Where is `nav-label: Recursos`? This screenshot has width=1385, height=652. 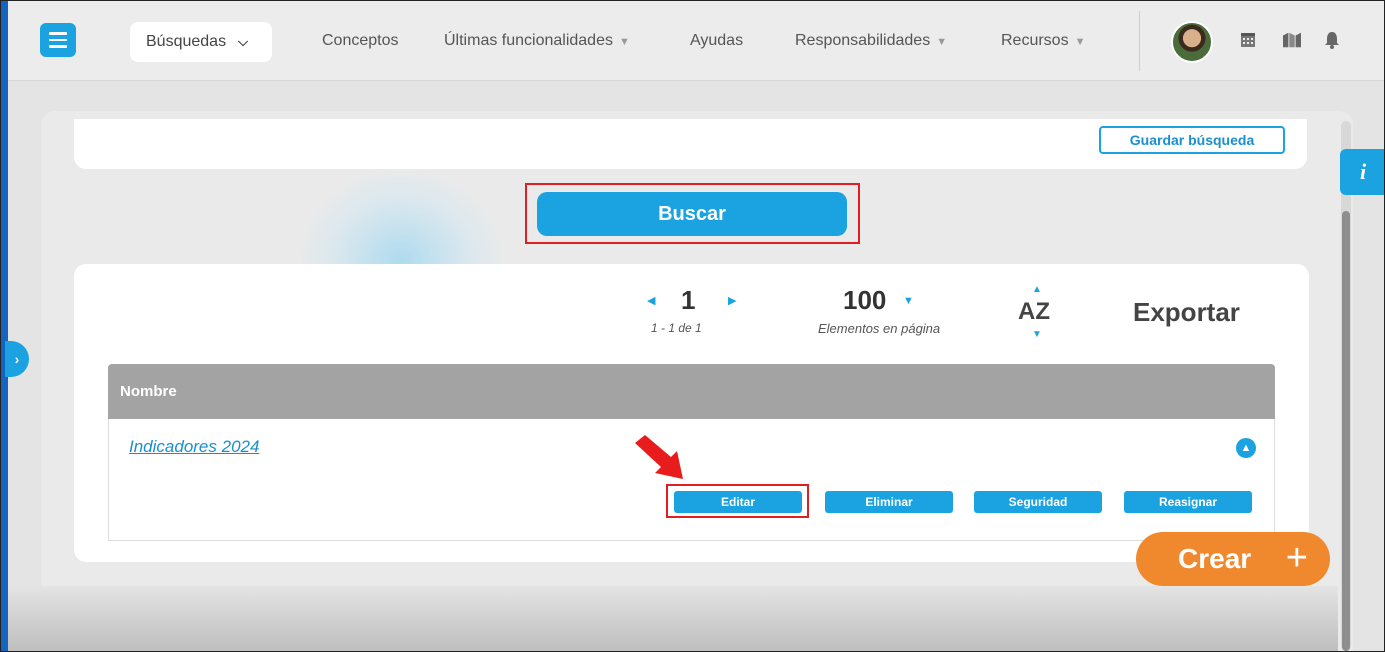
nav-label: Recursos is located at coordinates (1035, 40).